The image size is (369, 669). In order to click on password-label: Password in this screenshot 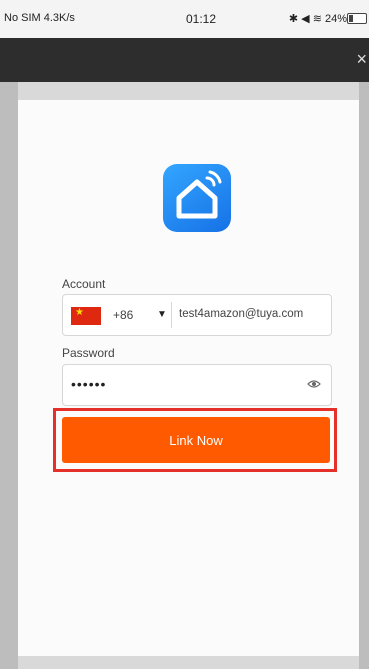, I will do `click(88, 353)`.